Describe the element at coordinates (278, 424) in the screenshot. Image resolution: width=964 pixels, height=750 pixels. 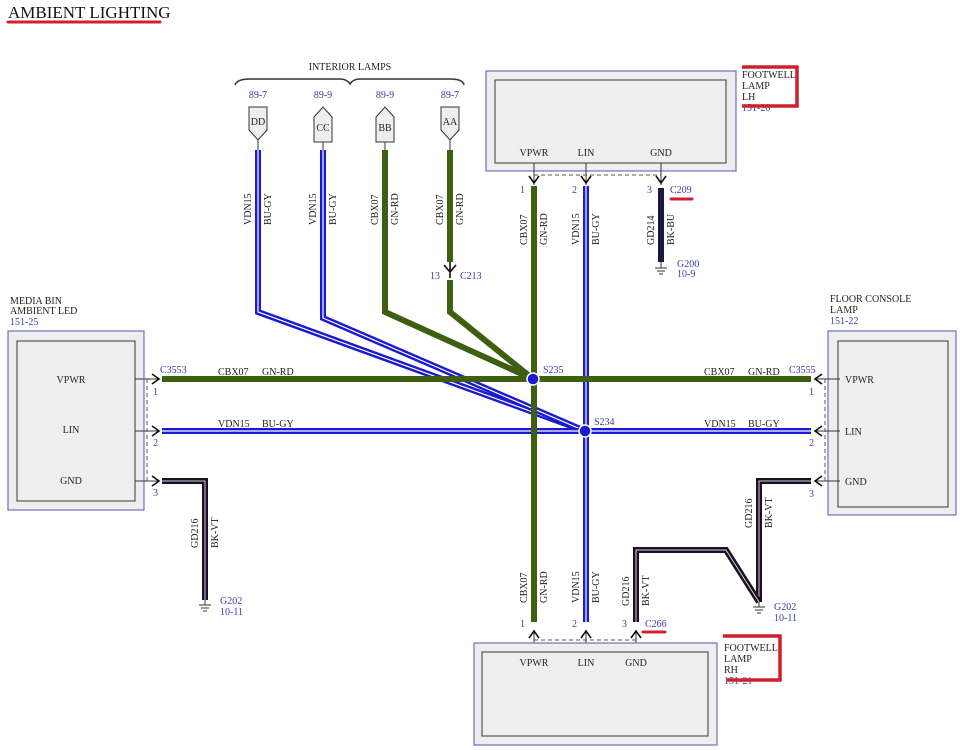
I see `mb-lin-wire-color: BU-GY` at that location.